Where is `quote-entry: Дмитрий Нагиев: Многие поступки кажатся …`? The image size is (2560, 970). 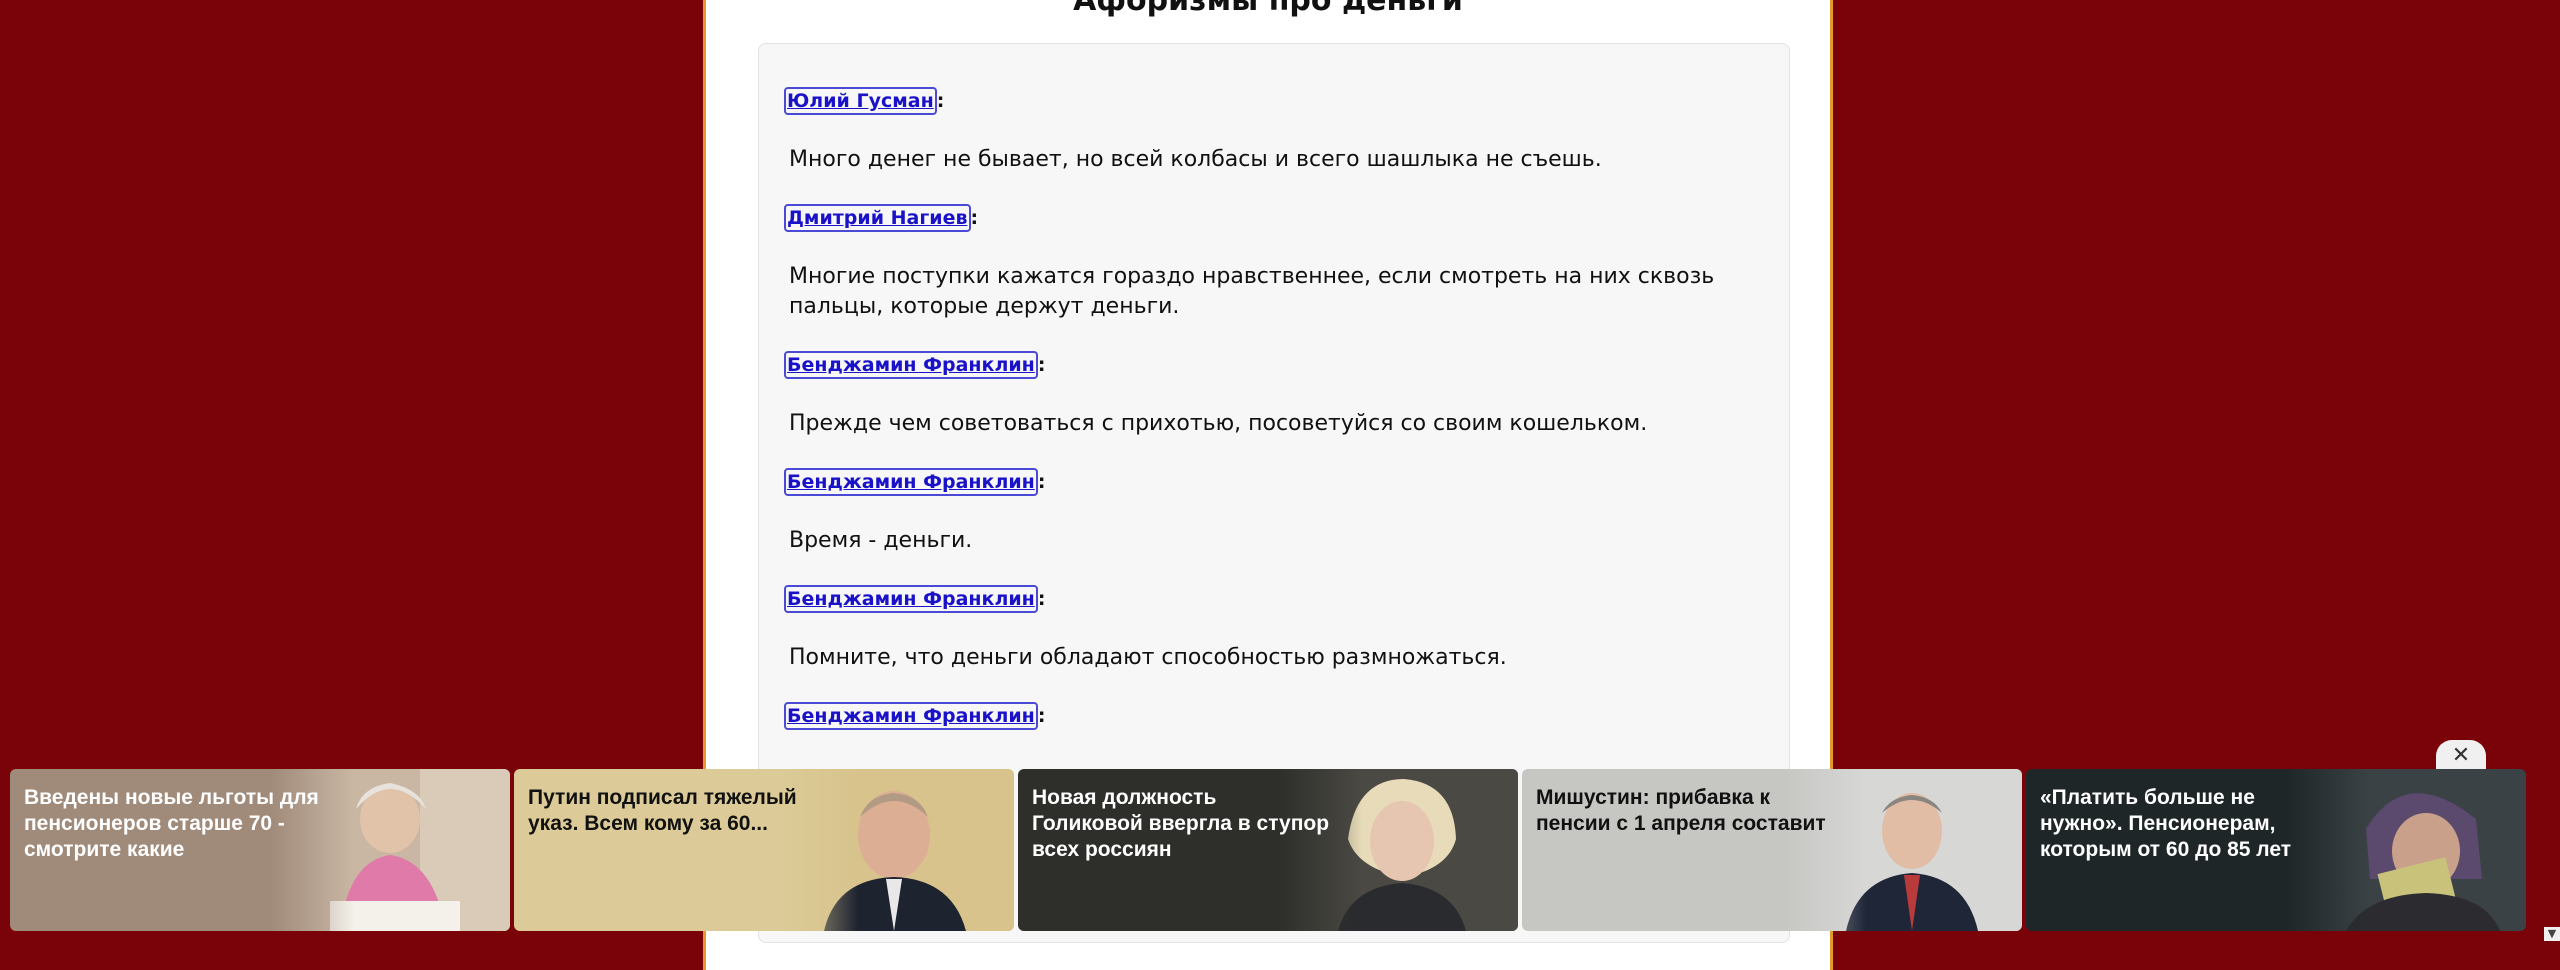
quote-entry: Дмитрий Нагиев: Многие поступки кажатся … is located at coordinates (1264, 262).